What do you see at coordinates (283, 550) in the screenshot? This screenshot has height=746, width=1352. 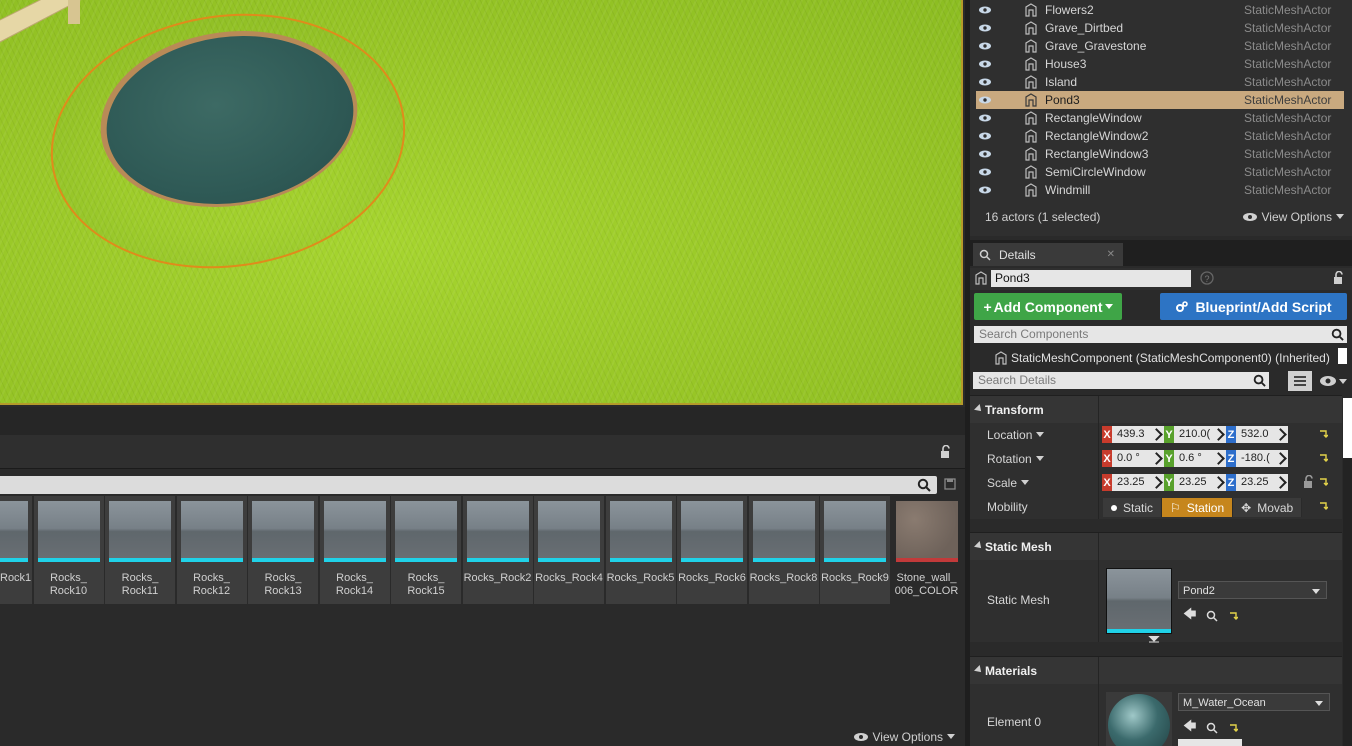 I see `asset-tile: Rocks_ Rock13` at bounding box center [283, 550].